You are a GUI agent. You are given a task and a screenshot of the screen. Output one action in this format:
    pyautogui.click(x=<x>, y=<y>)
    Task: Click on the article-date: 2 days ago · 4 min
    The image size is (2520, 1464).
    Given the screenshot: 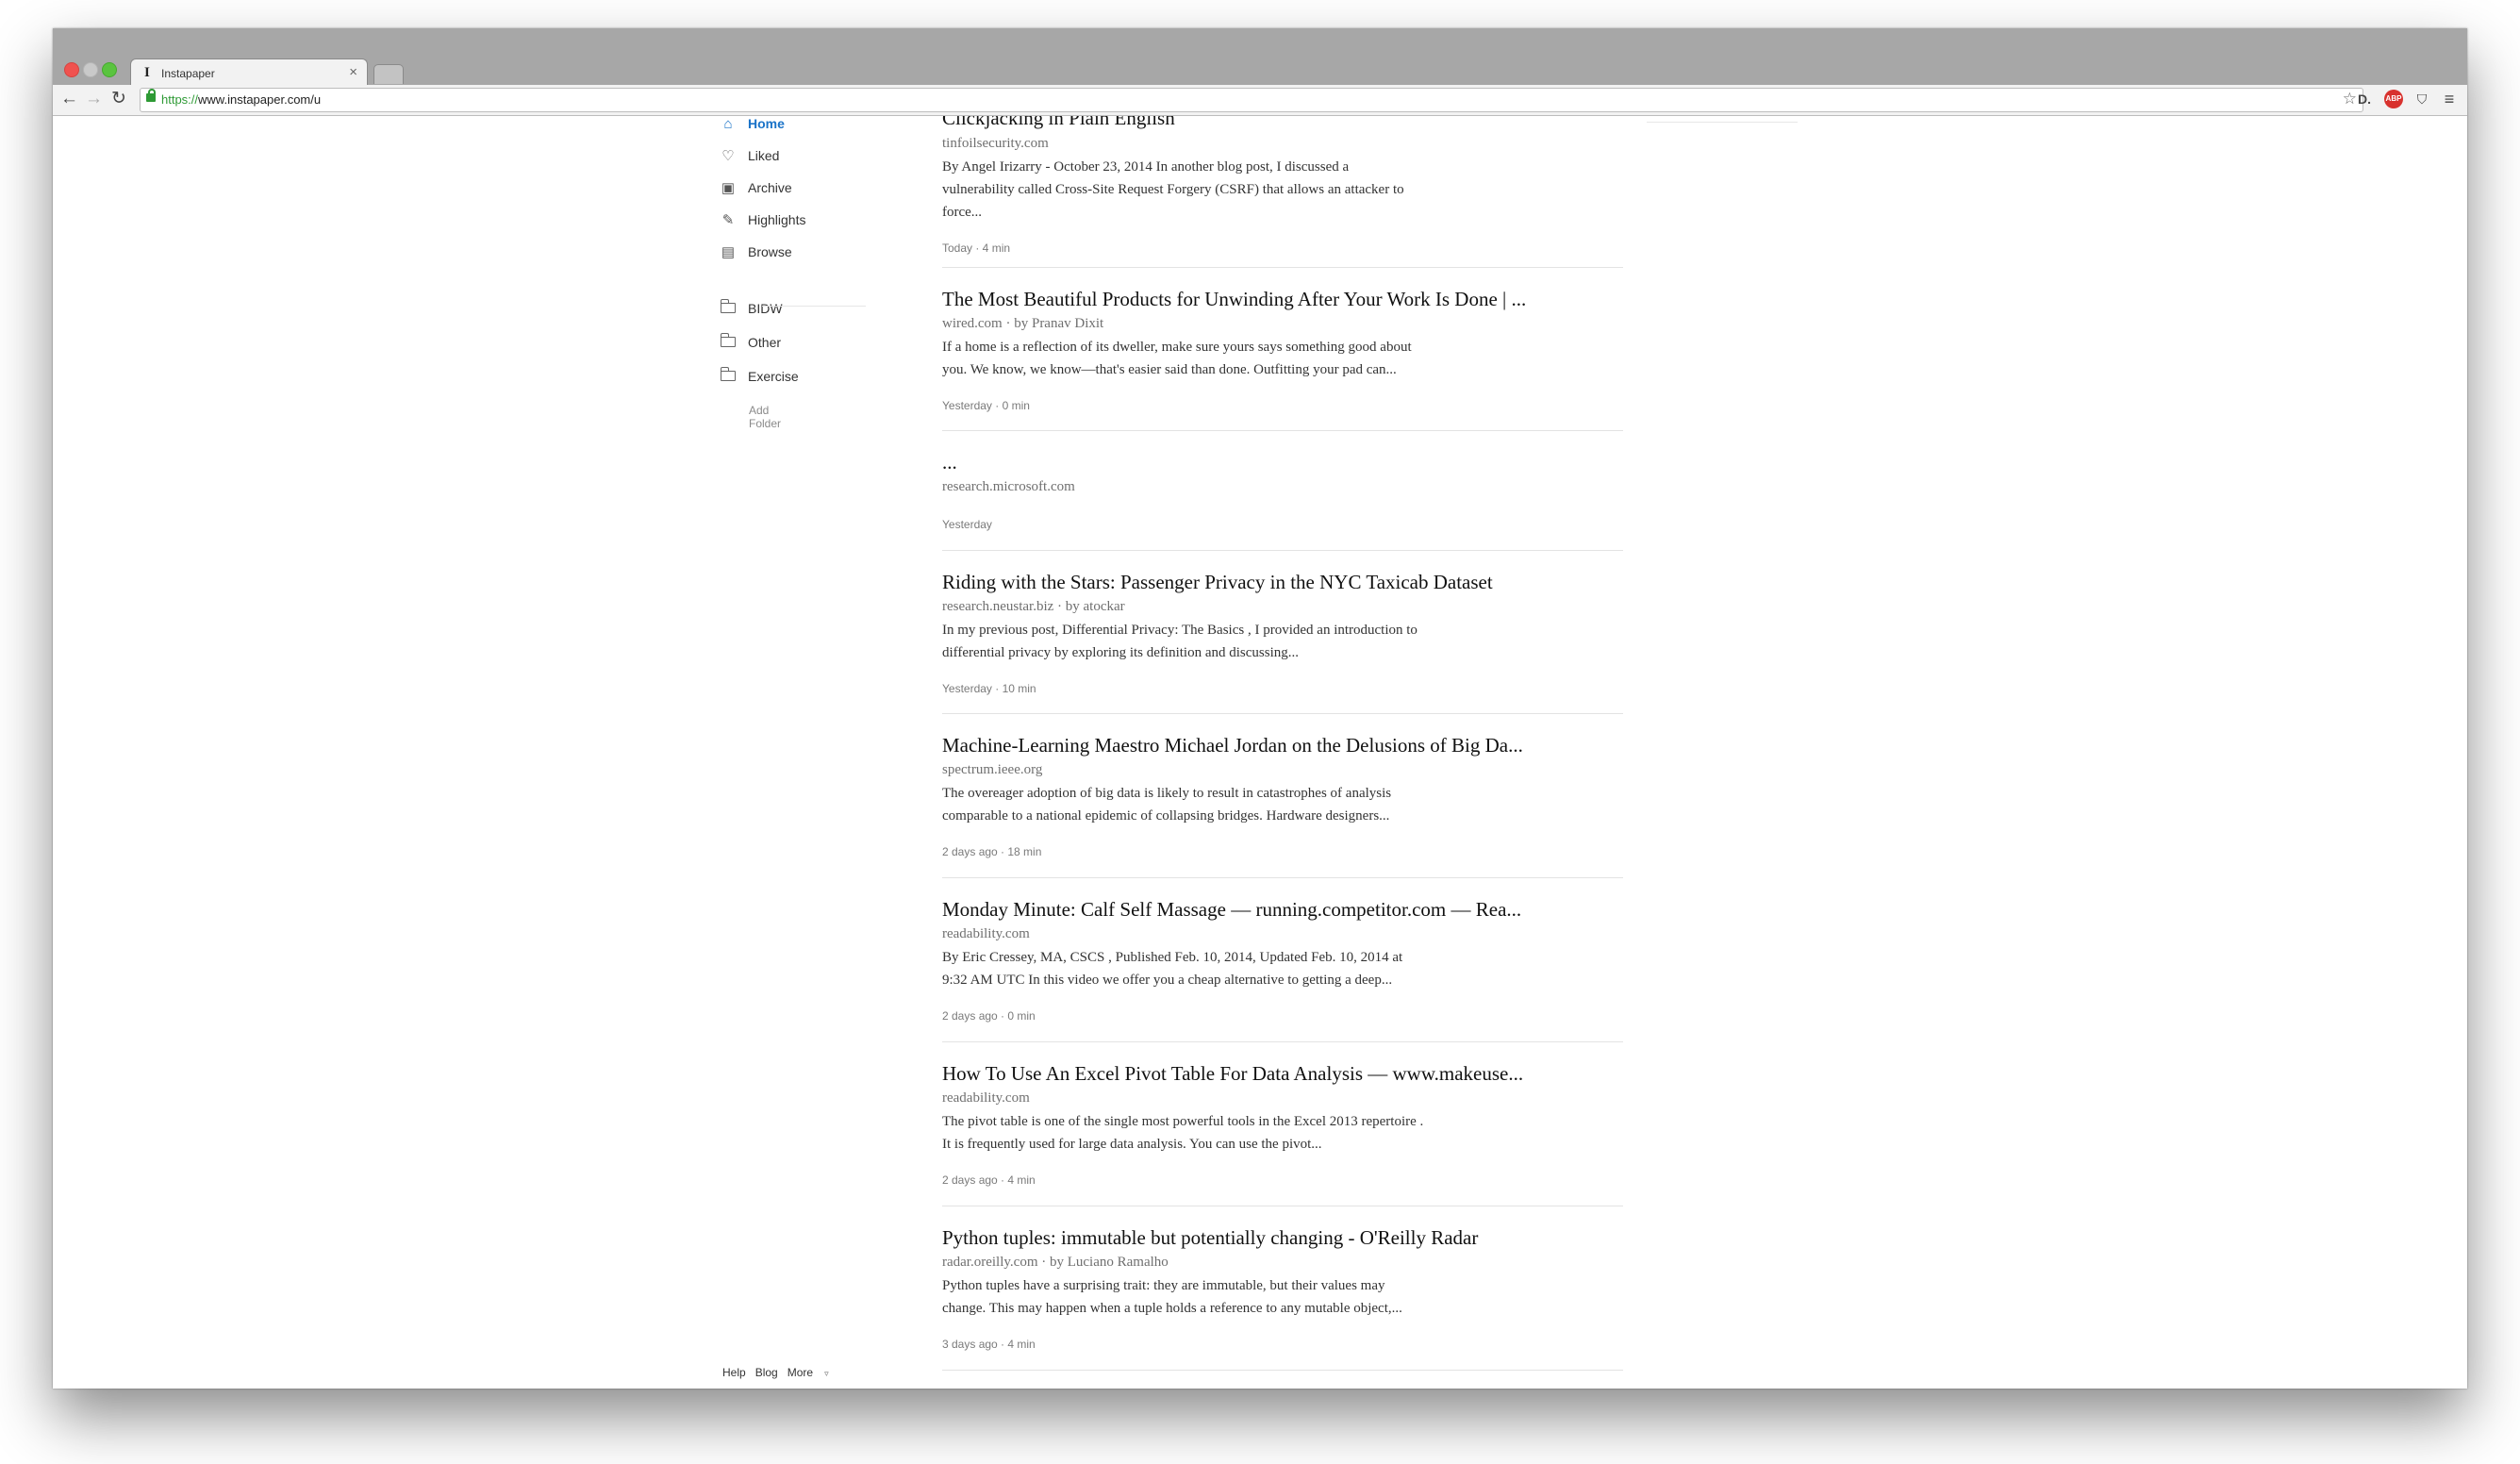 What is the action you would take?
    pyautogui.click(x=989, y=1180)
    